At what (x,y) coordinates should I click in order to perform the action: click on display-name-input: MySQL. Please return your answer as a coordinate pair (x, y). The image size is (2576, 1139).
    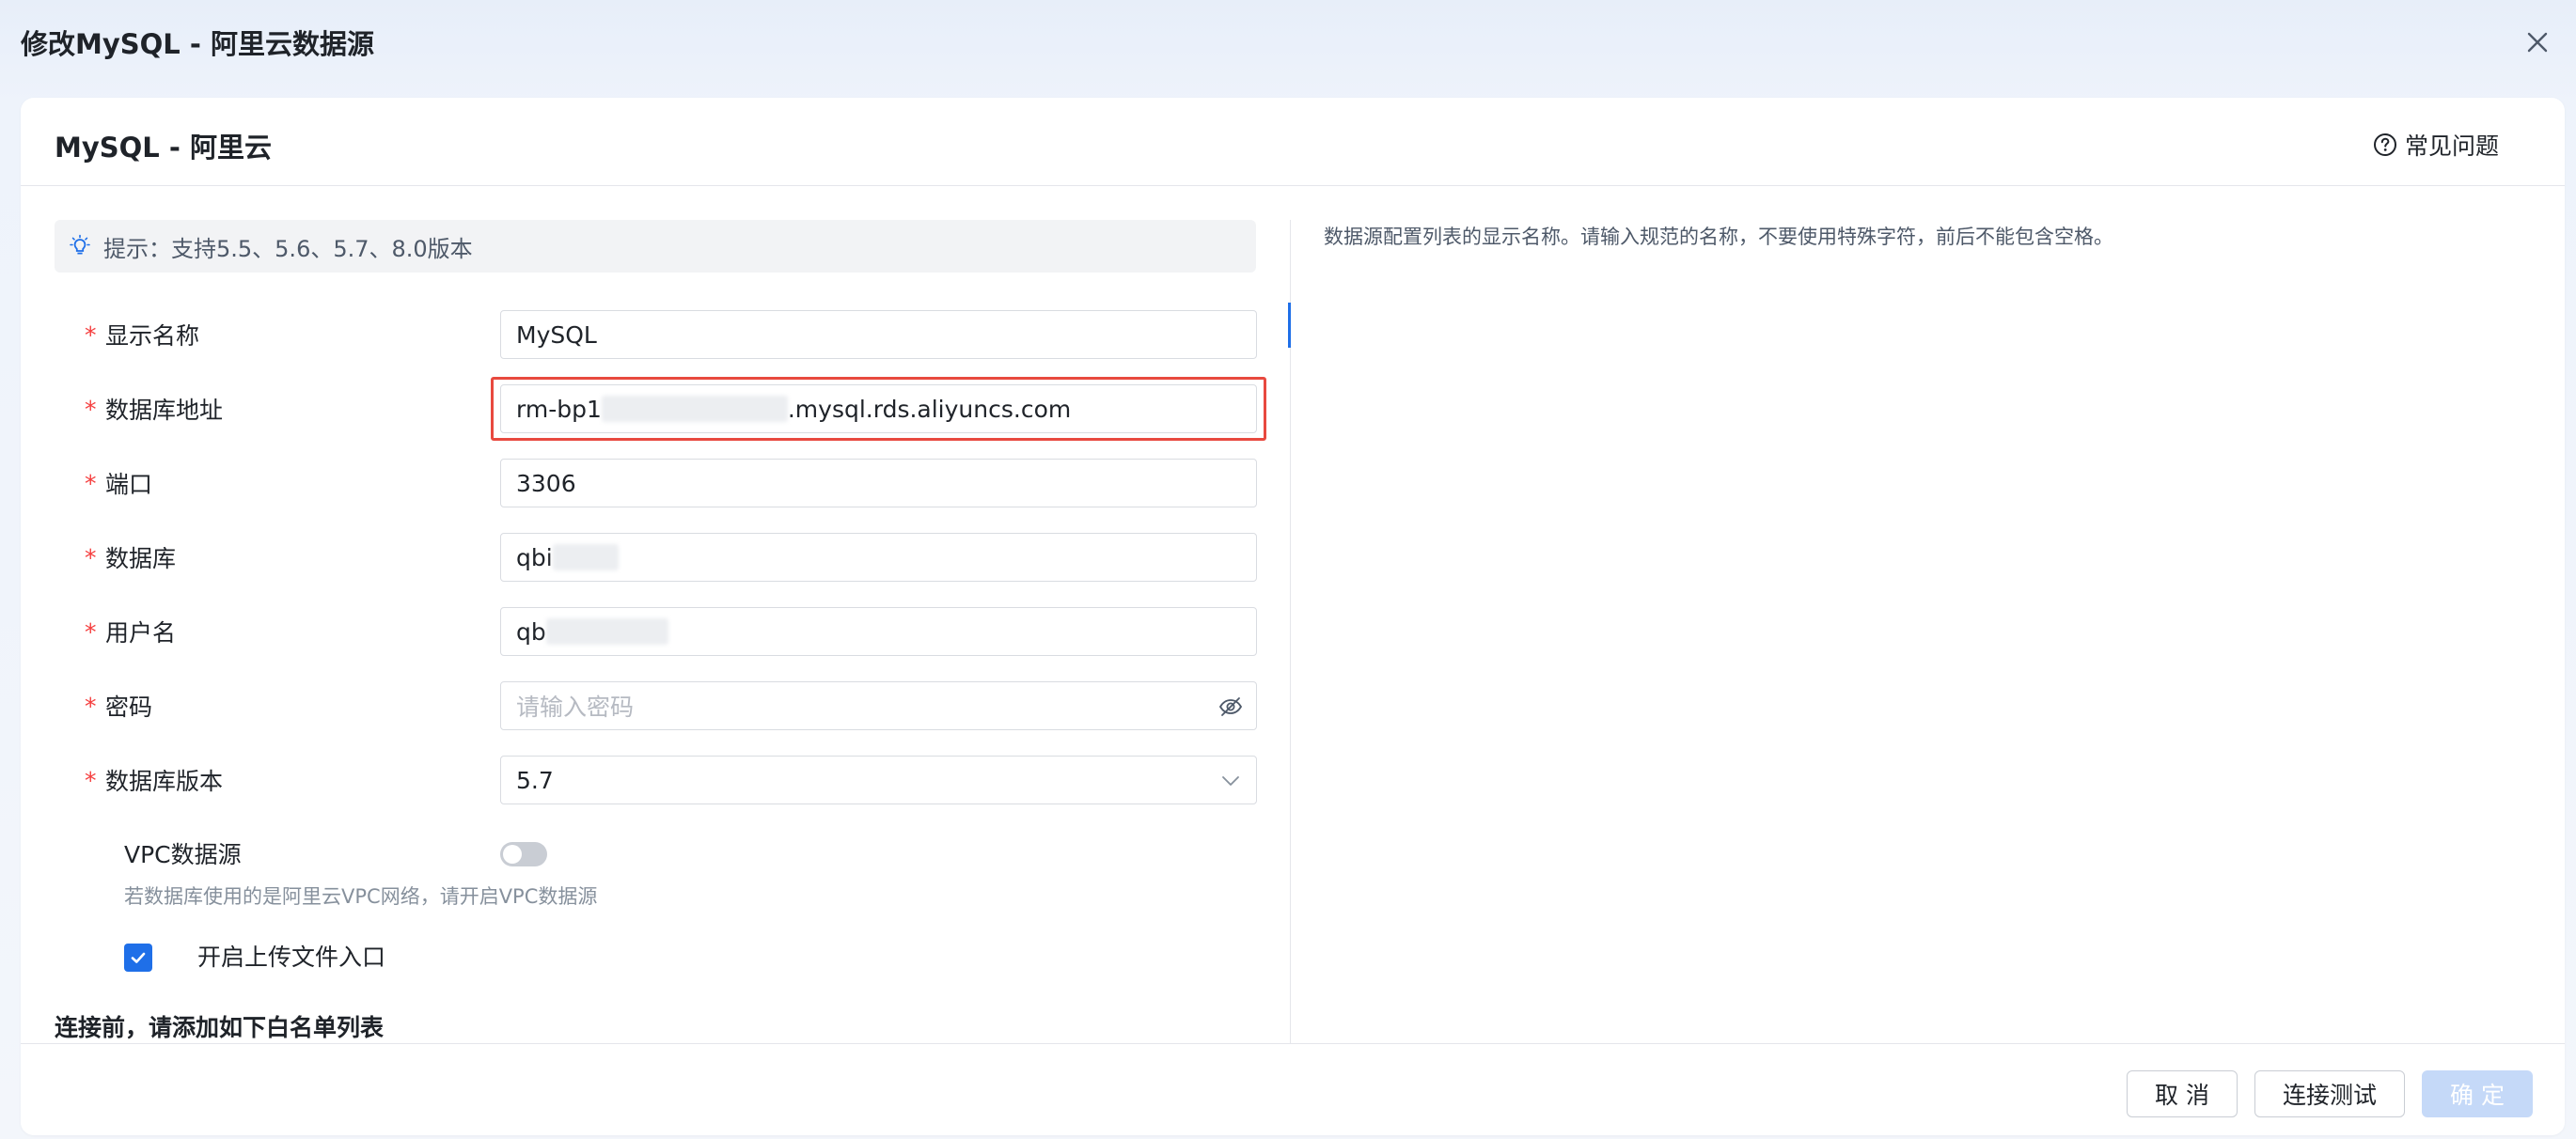
    Looking at the image, I should click on (879, 334).